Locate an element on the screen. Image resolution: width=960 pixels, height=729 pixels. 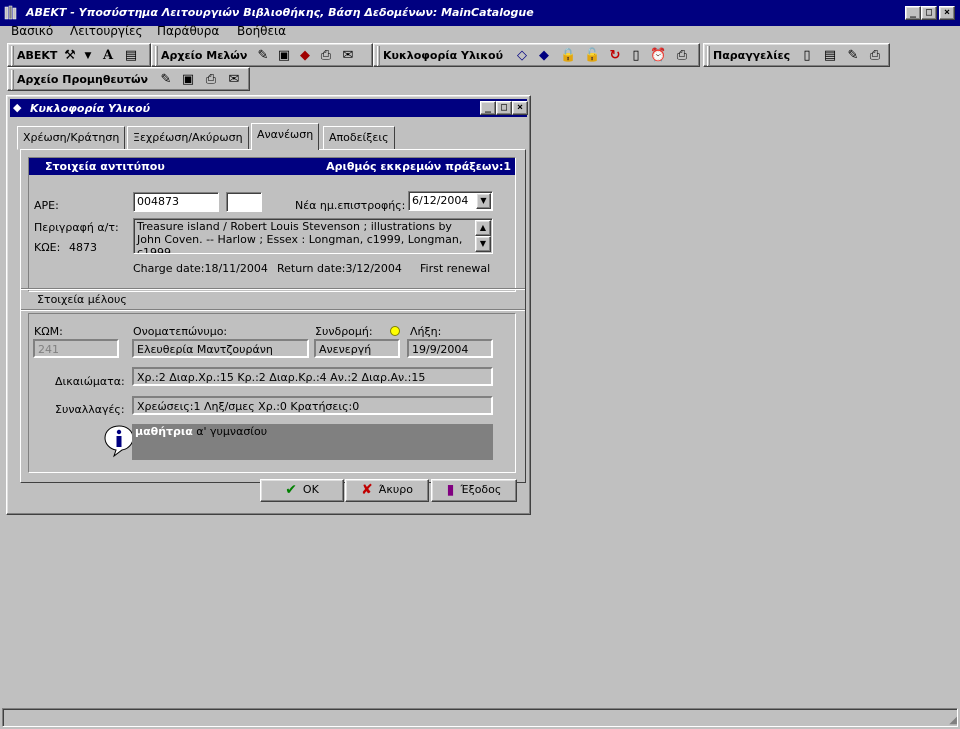
menu-help: Βοήθεια is located at coordinates (261, 31).